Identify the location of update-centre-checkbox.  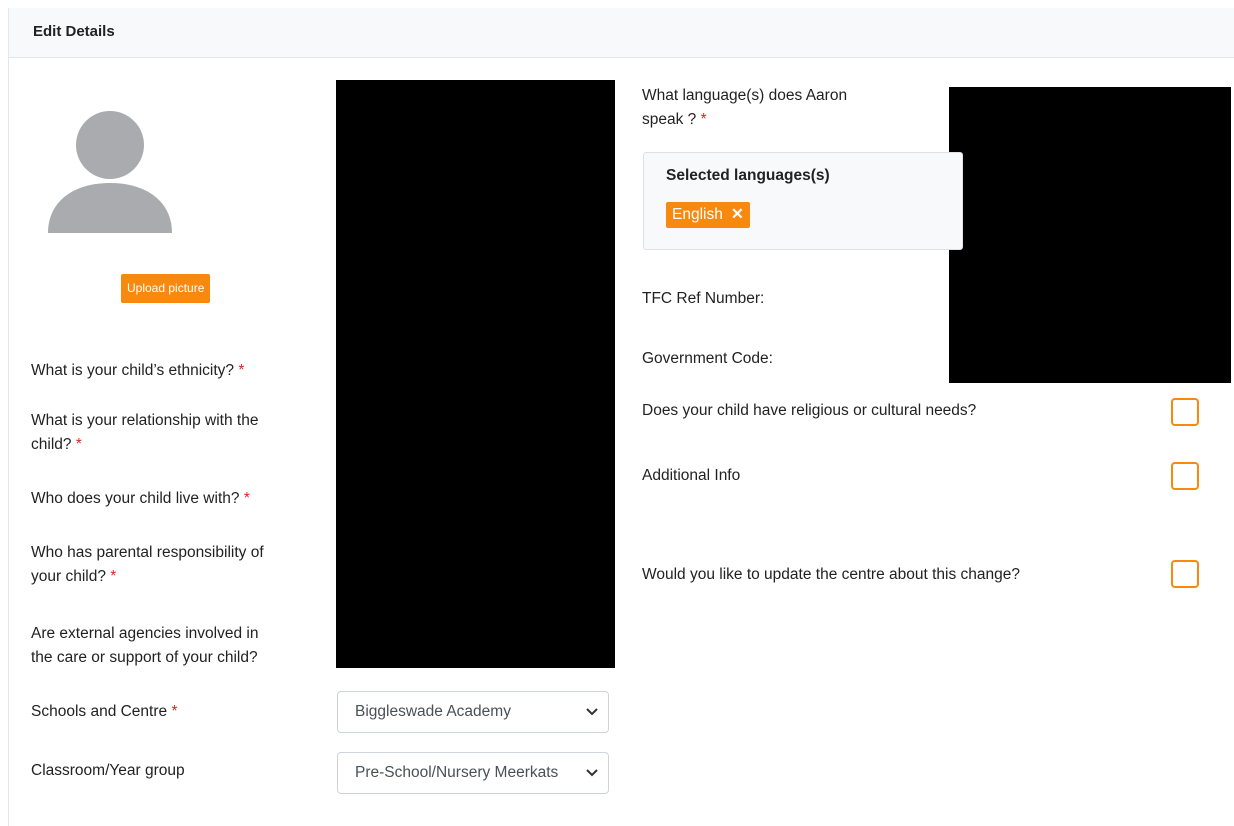
(1185, 574).